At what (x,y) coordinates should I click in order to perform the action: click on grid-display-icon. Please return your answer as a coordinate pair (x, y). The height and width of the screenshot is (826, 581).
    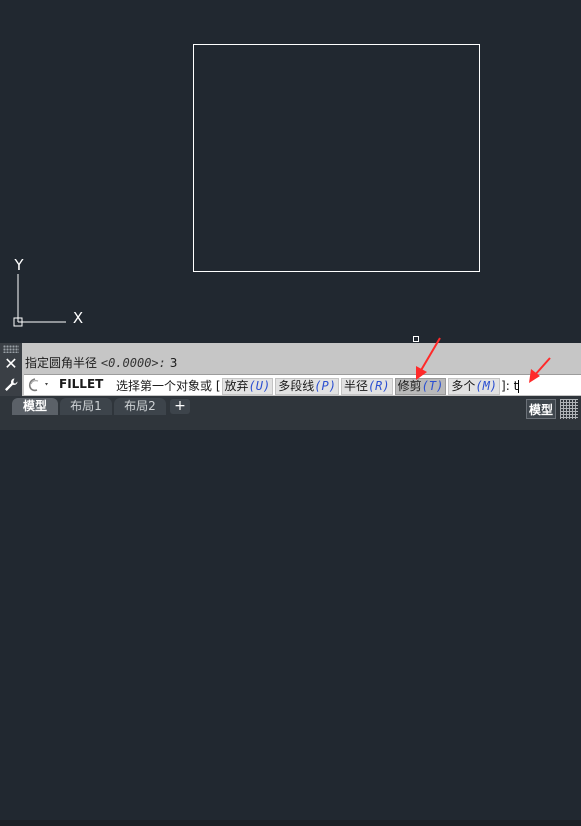
    Looking at the image, I should click on (569, 409).